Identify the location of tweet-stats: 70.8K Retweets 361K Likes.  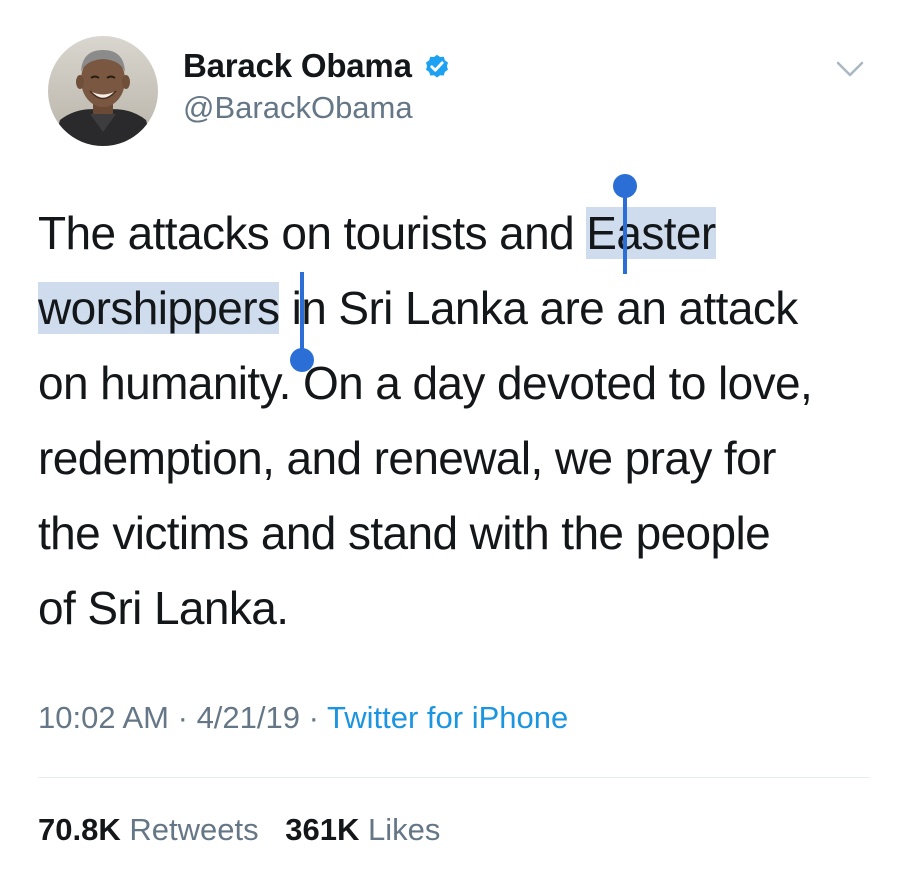
(239, 830).